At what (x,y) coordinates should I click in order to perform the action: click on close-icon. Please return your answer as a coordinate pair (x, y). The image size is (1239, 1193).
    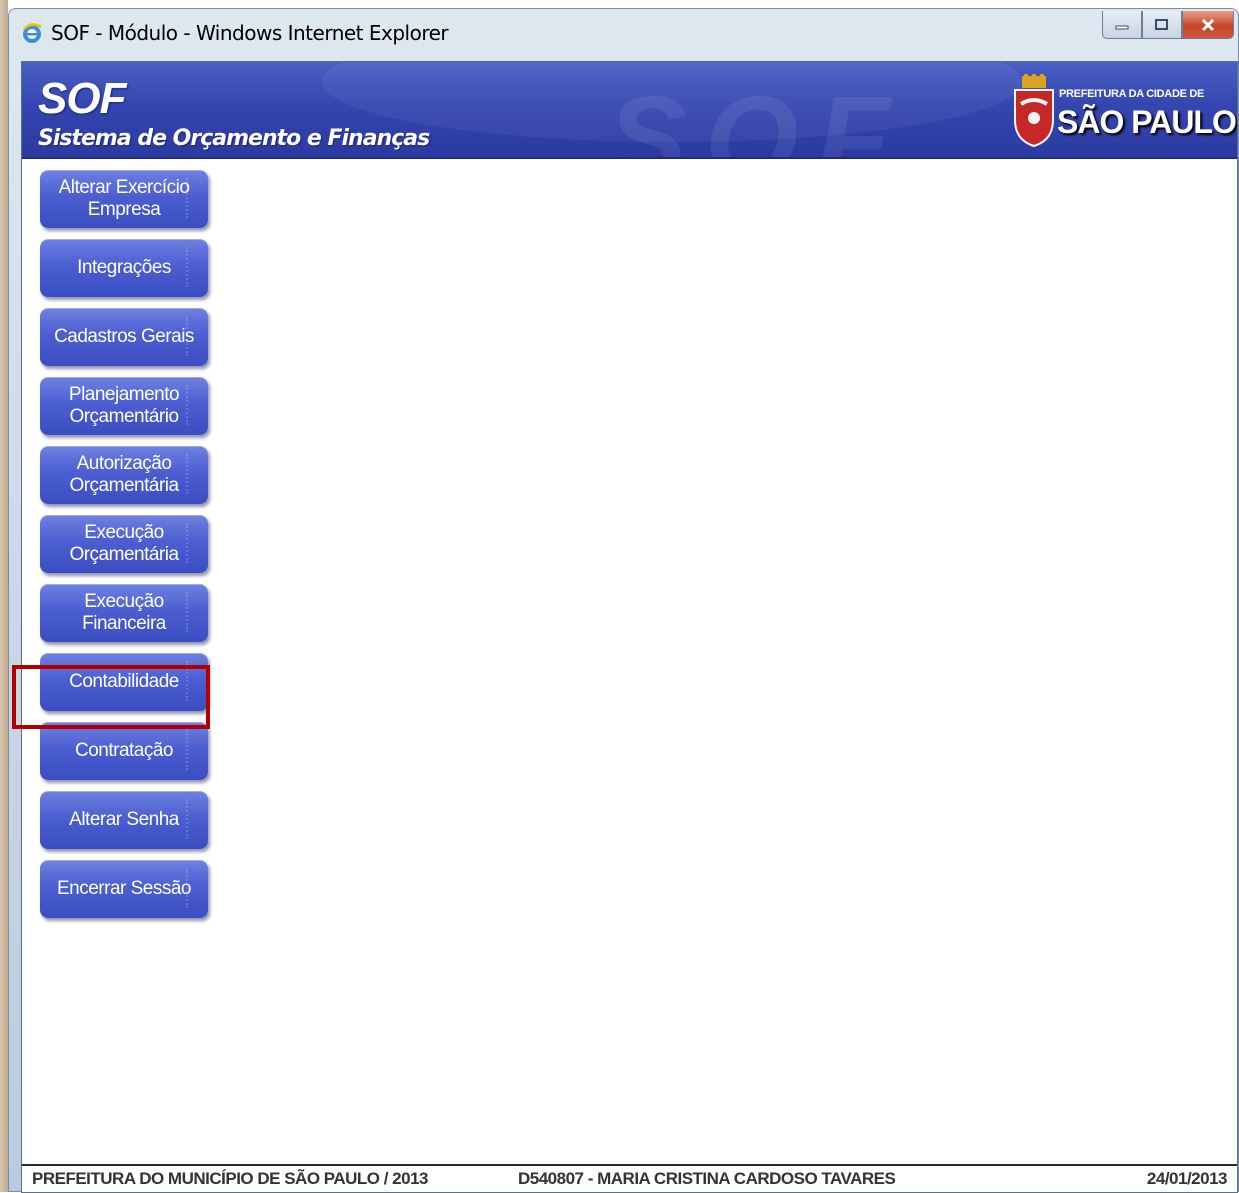
    Looking at the image, I should click on (1208, 24).